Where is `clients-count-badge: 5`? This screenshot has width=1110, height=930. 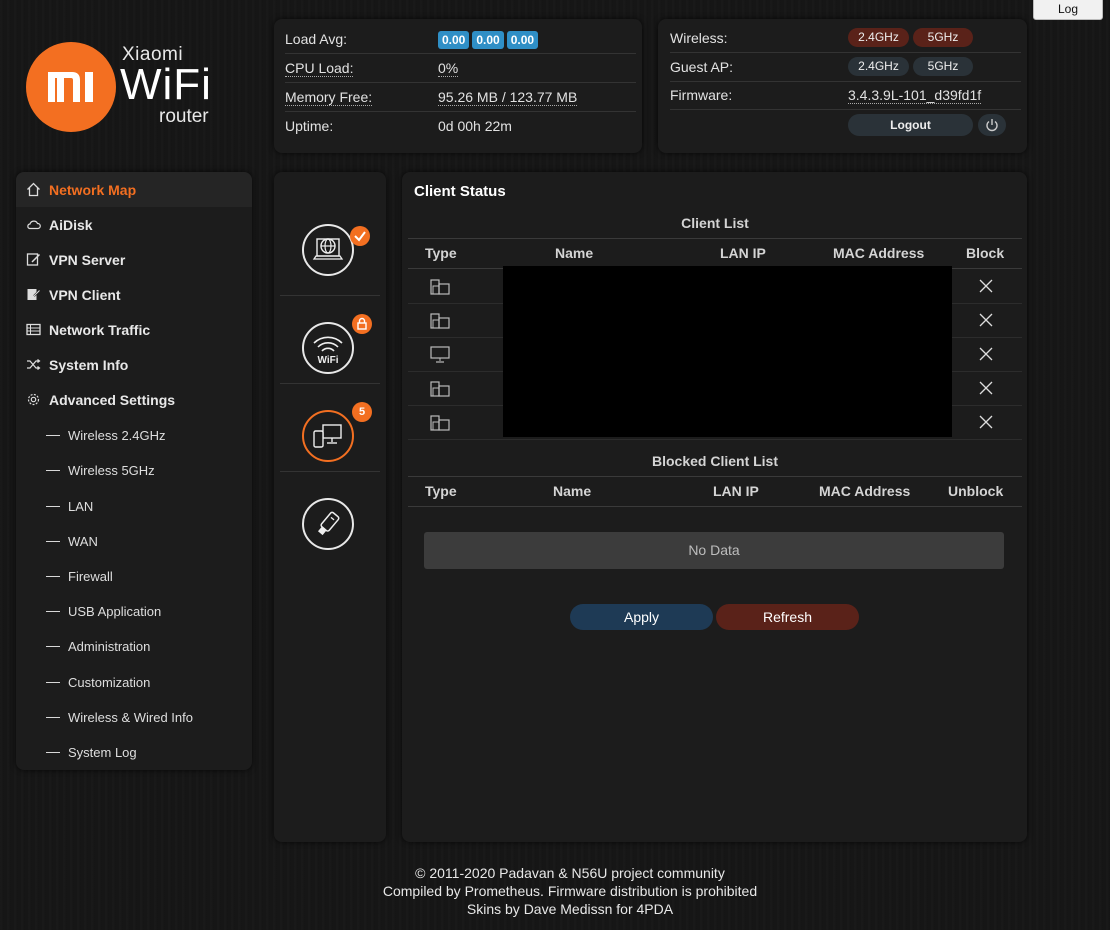 clients-count-badge: 5 is located at coordinates (362, 412).